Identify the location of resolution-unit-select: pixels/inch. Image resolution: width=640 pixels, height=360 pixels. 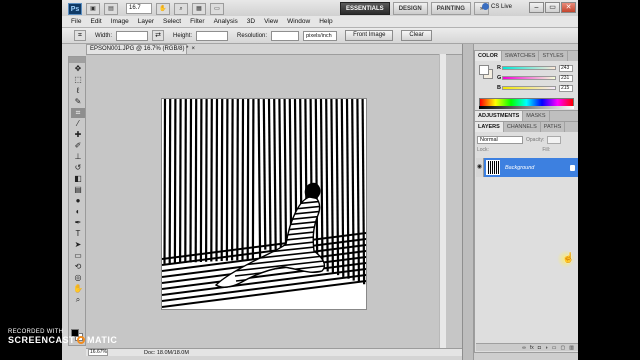
(320, 35).